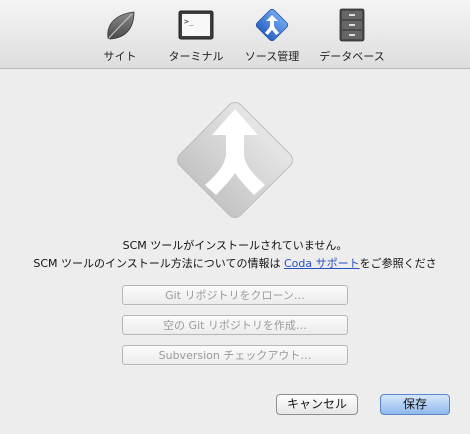 This screenshot has height=434, width=470. I want to click on cancel-button: キャンセル, so click(317, 404).